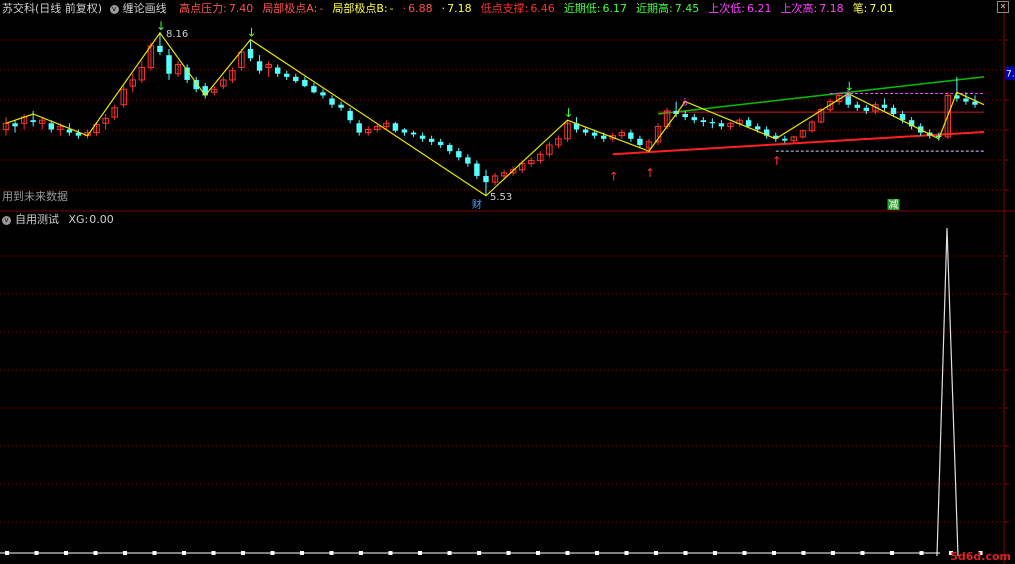 This screenshot has height=564, width=1015. I want to click on close-button: ✕, so click(1003, 7).